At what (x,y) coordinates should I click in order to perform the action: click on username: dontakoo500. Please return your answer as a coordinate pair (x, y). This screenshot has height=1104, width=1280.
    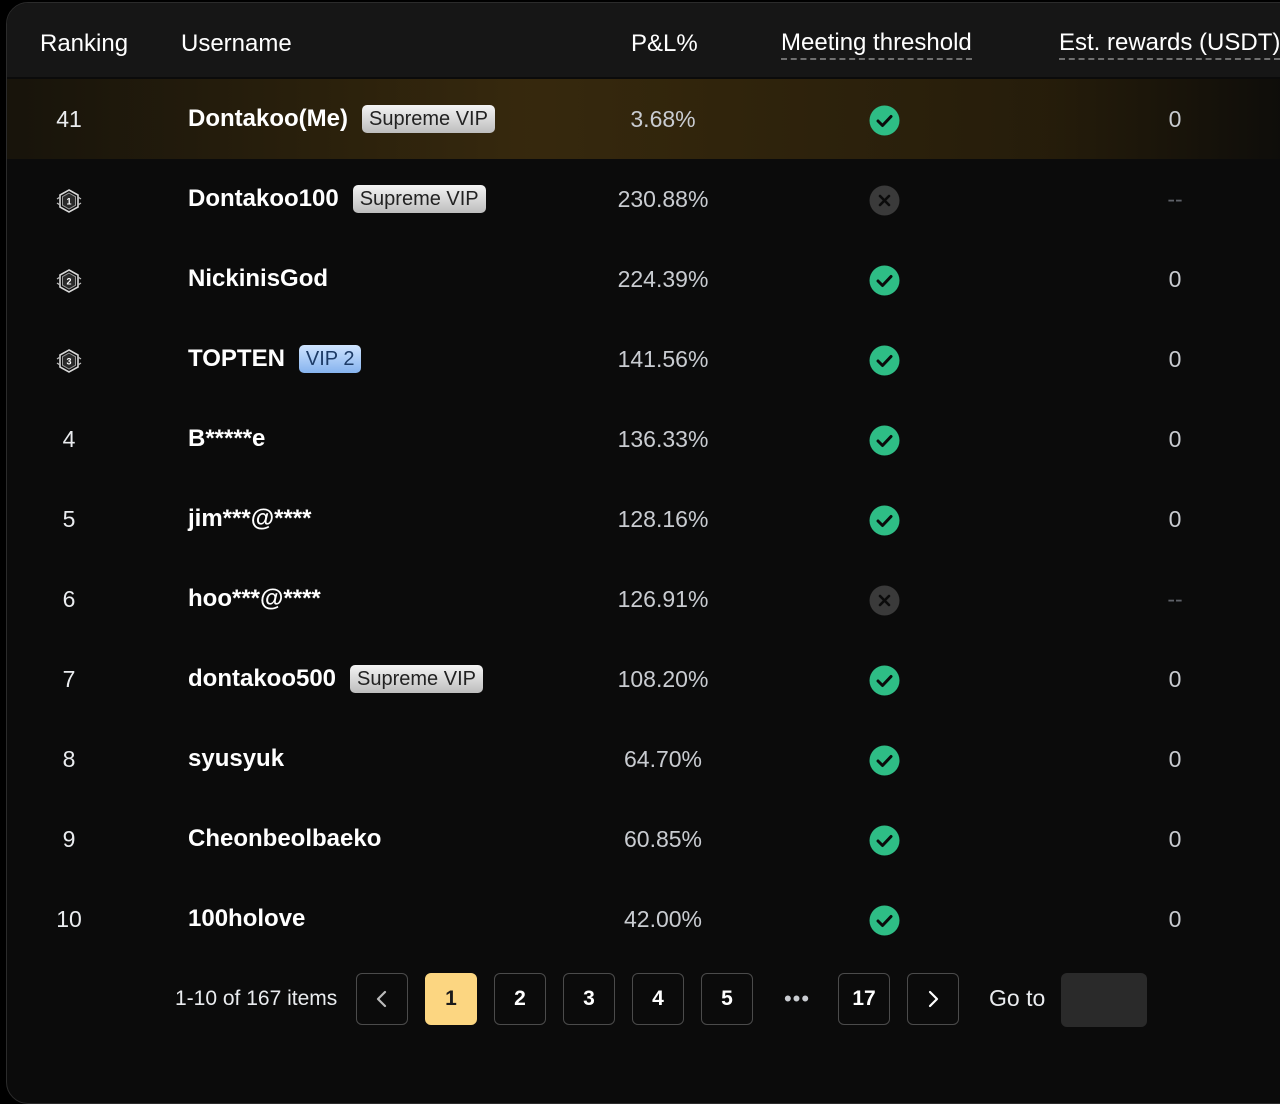
    Looking at the image, I should click on (262, 678).